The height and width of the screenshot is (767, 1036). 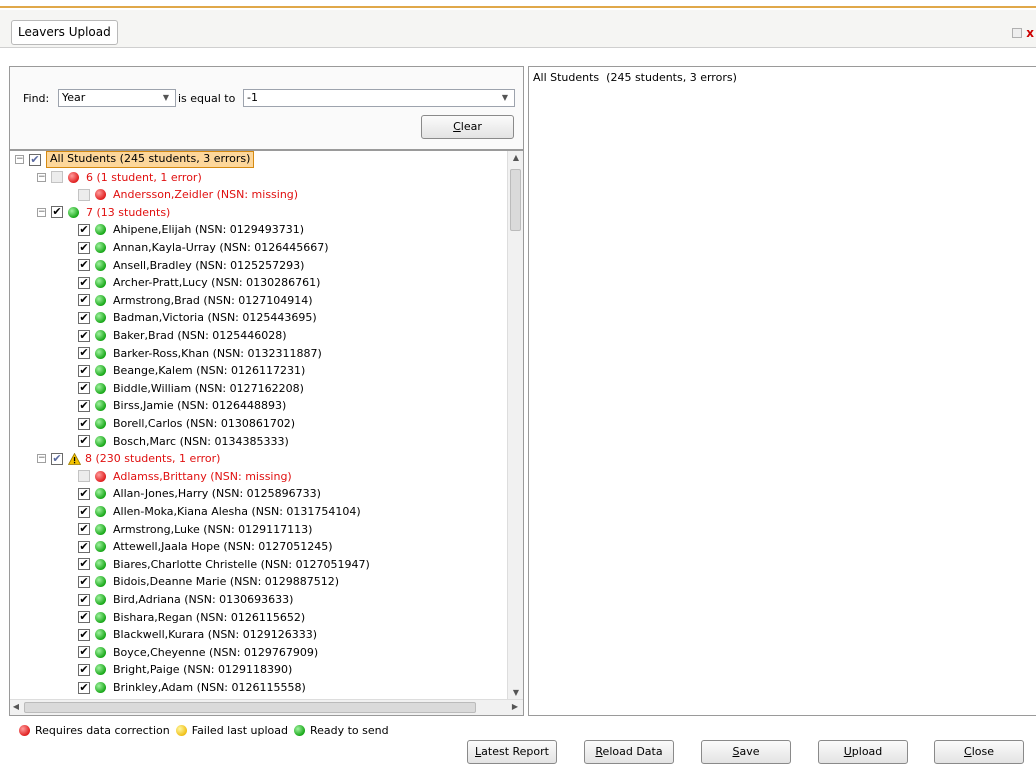 I want to click on save-button: Save, so click(x=746, y=752).